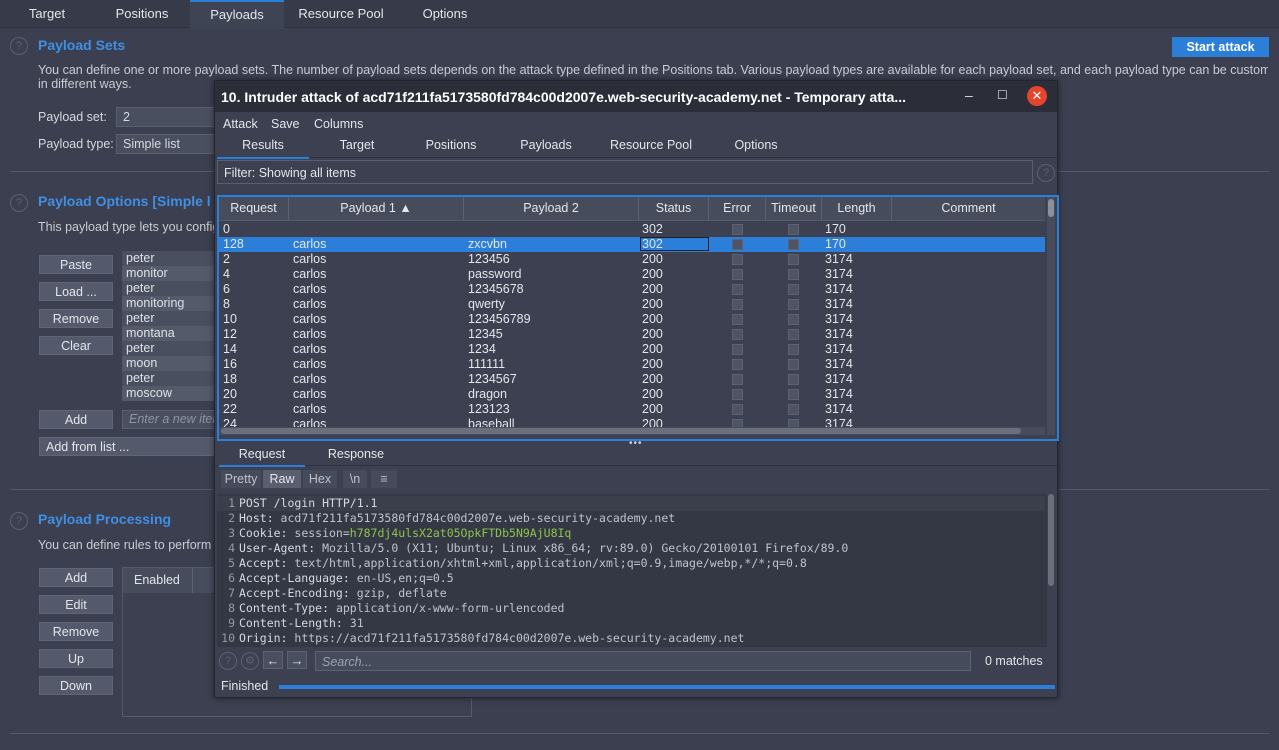  Describe the element at coordinates (632, 259) in the screenshot. I see `table-row: 2 carlos 123456 200 3174` at that location.